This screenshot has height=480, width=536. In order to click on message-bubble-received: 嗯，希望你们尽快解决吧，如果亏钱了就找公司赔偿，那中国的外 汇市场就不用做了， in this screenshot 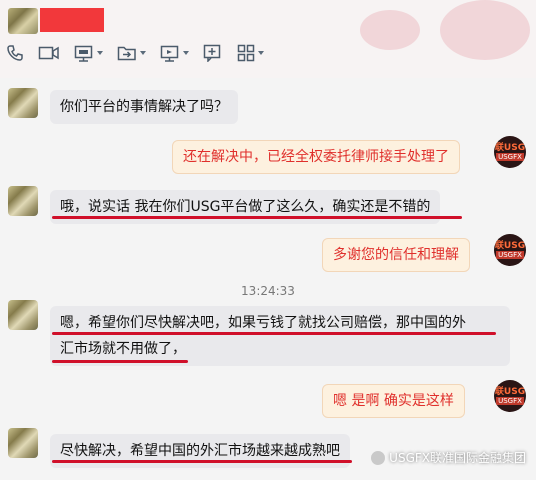, I will do `click(280, 336)`.